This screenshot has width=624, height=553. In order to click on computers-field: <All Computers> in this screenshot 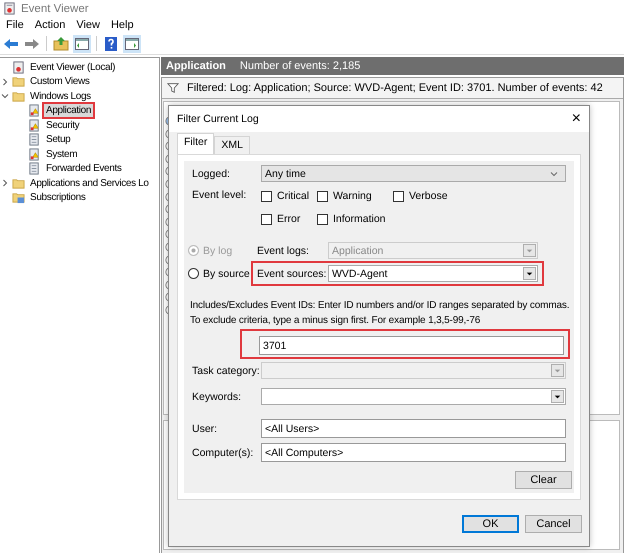, I will do `click(413, 452)`.